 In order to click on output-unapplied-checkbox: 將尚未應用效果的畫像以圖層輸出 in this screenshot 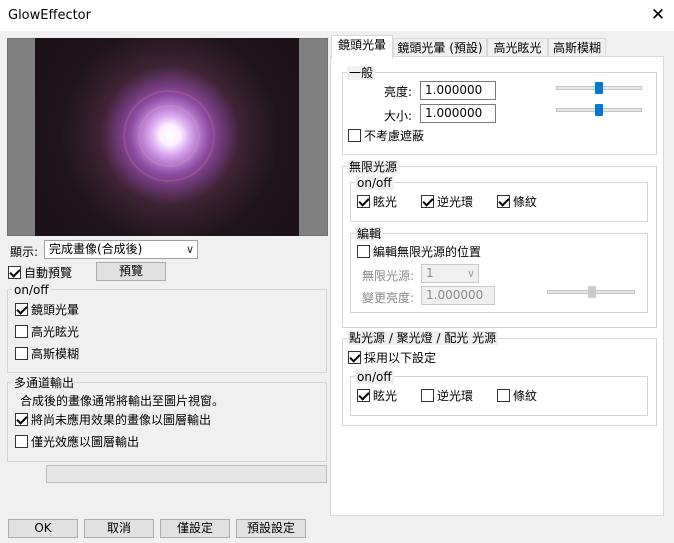, I will do `click(113, 419)`.